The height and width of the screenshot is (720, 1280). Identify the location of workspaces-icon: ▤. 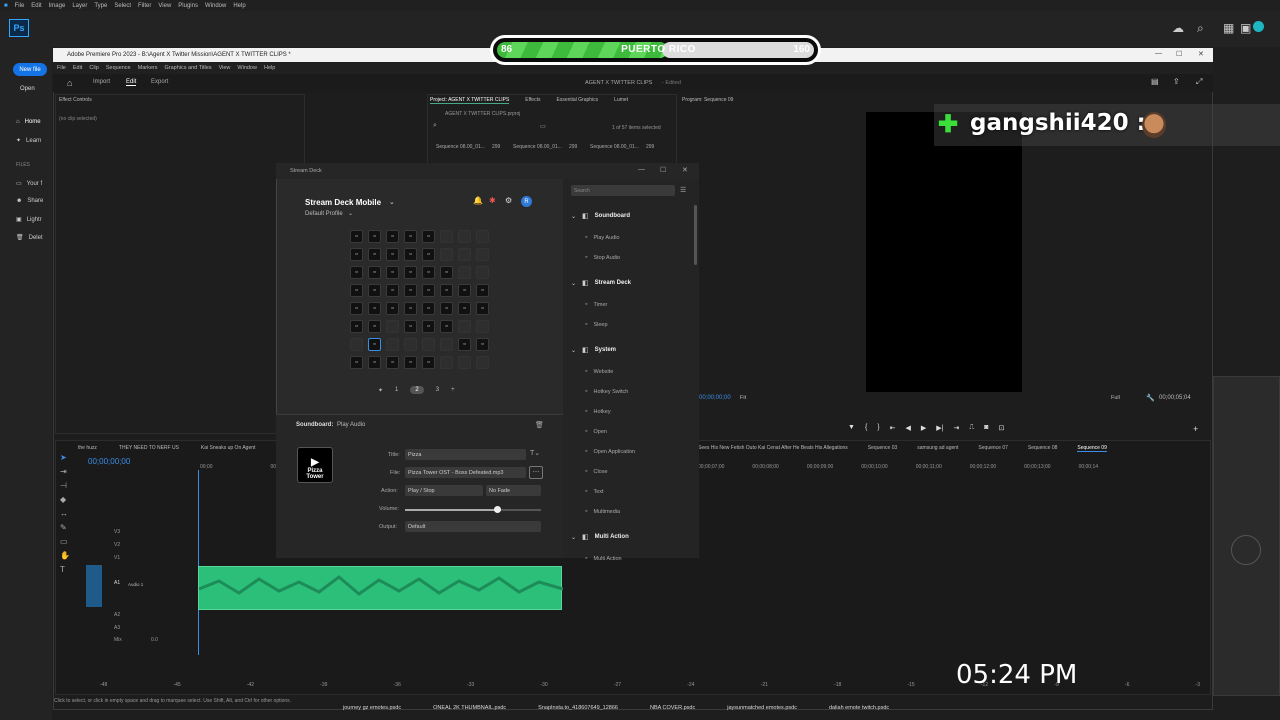
(1155, 81).